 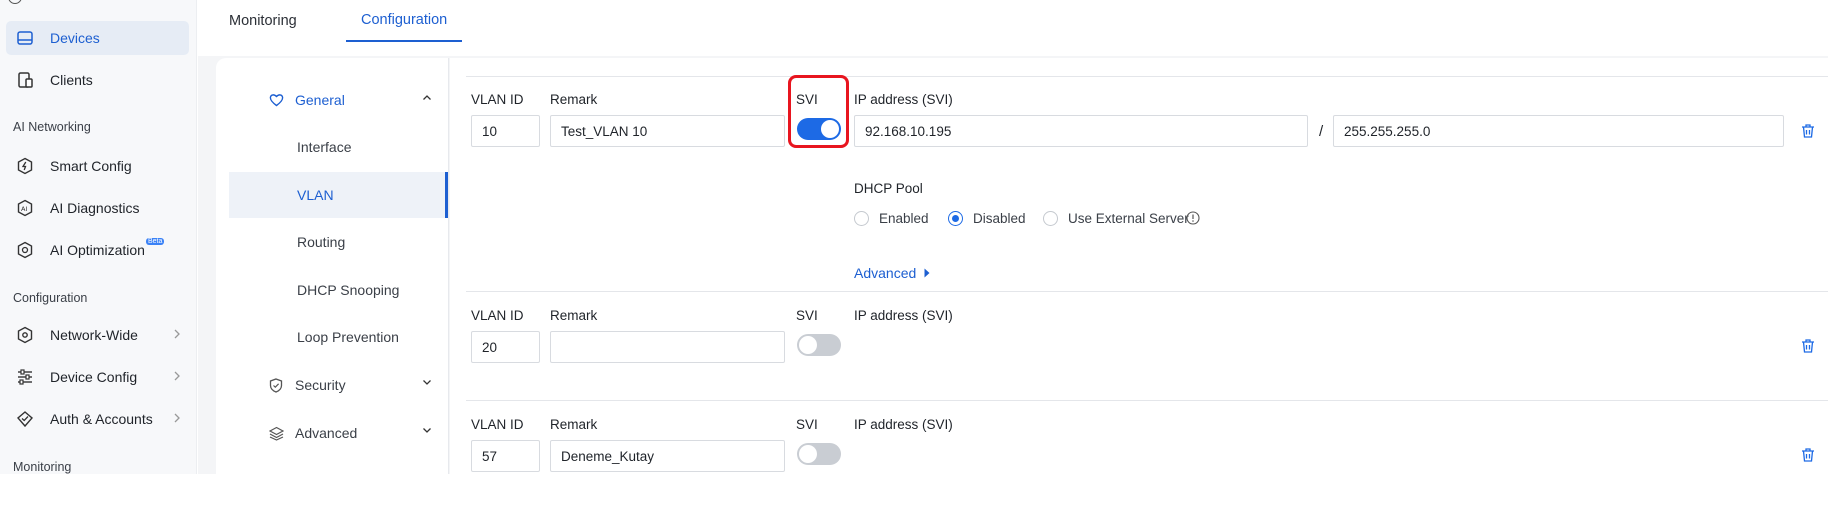 What do you see at coordinates (338, 195) in the screenshot?
I see `subnav-vlan: VLAN` at bounding box center [338, 195].